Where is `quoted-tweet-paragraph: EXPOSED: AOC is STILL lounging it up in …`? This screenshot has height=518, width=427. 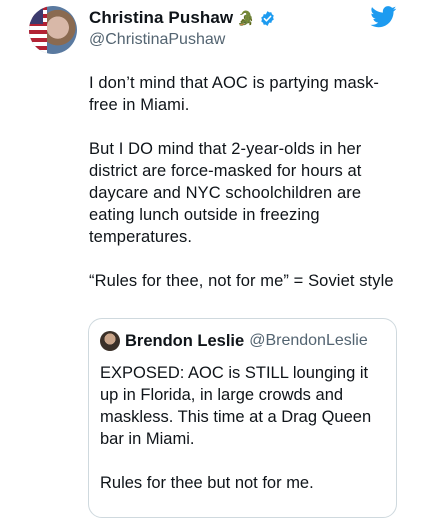 quoted-tweet-paragraph: EXPOSED: AOC is STILL lounging it up in … is located at coordinates (236, 406).